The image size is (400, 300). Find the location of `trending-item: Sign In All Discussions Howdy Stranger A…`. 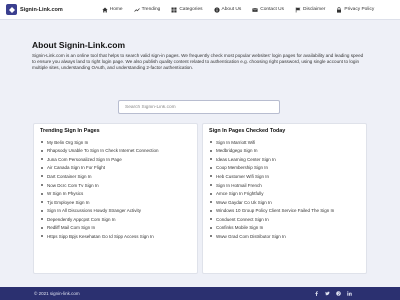

trending-item: Sign In All Discussions Howdy Stranger A… is located at coordinates (119, 210).